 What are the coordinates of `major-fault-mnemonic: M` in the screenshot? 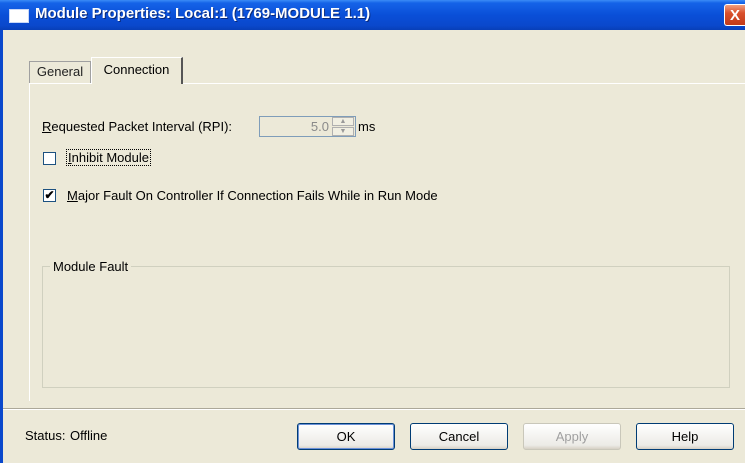 It's located at (72, 195).